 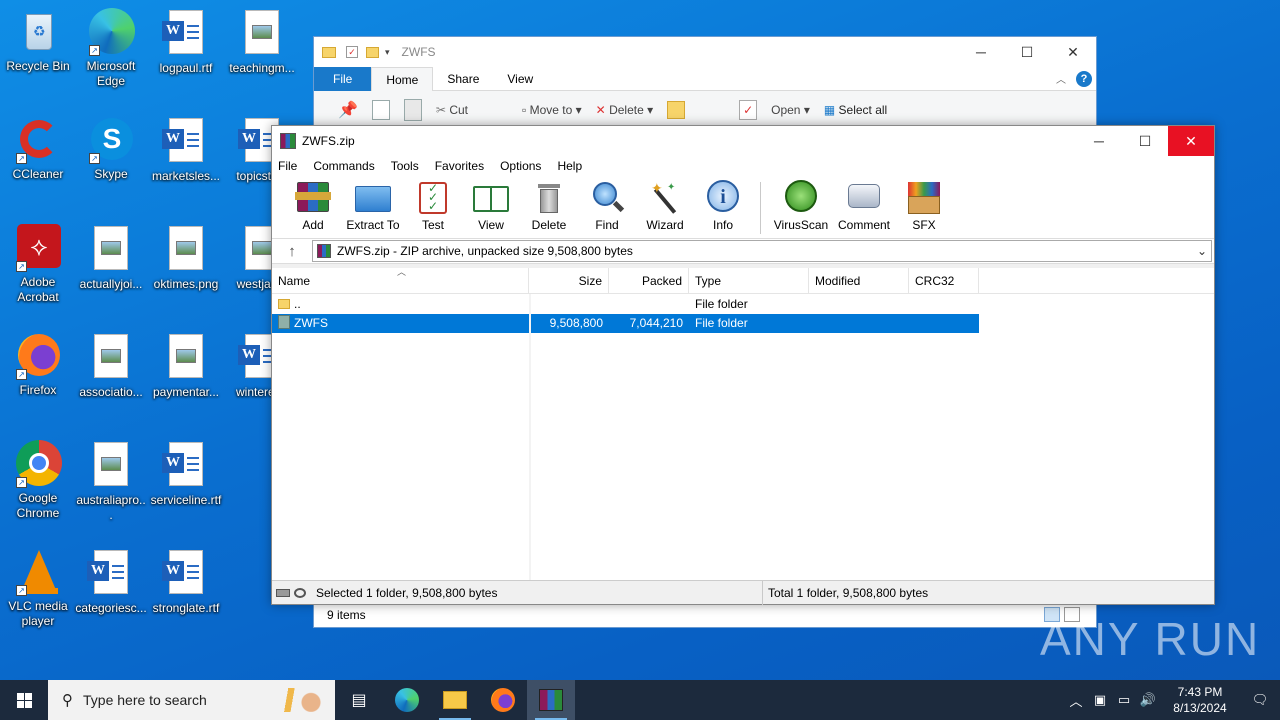 I want to click on delete-button: Delete, so click(x=549, y=206).